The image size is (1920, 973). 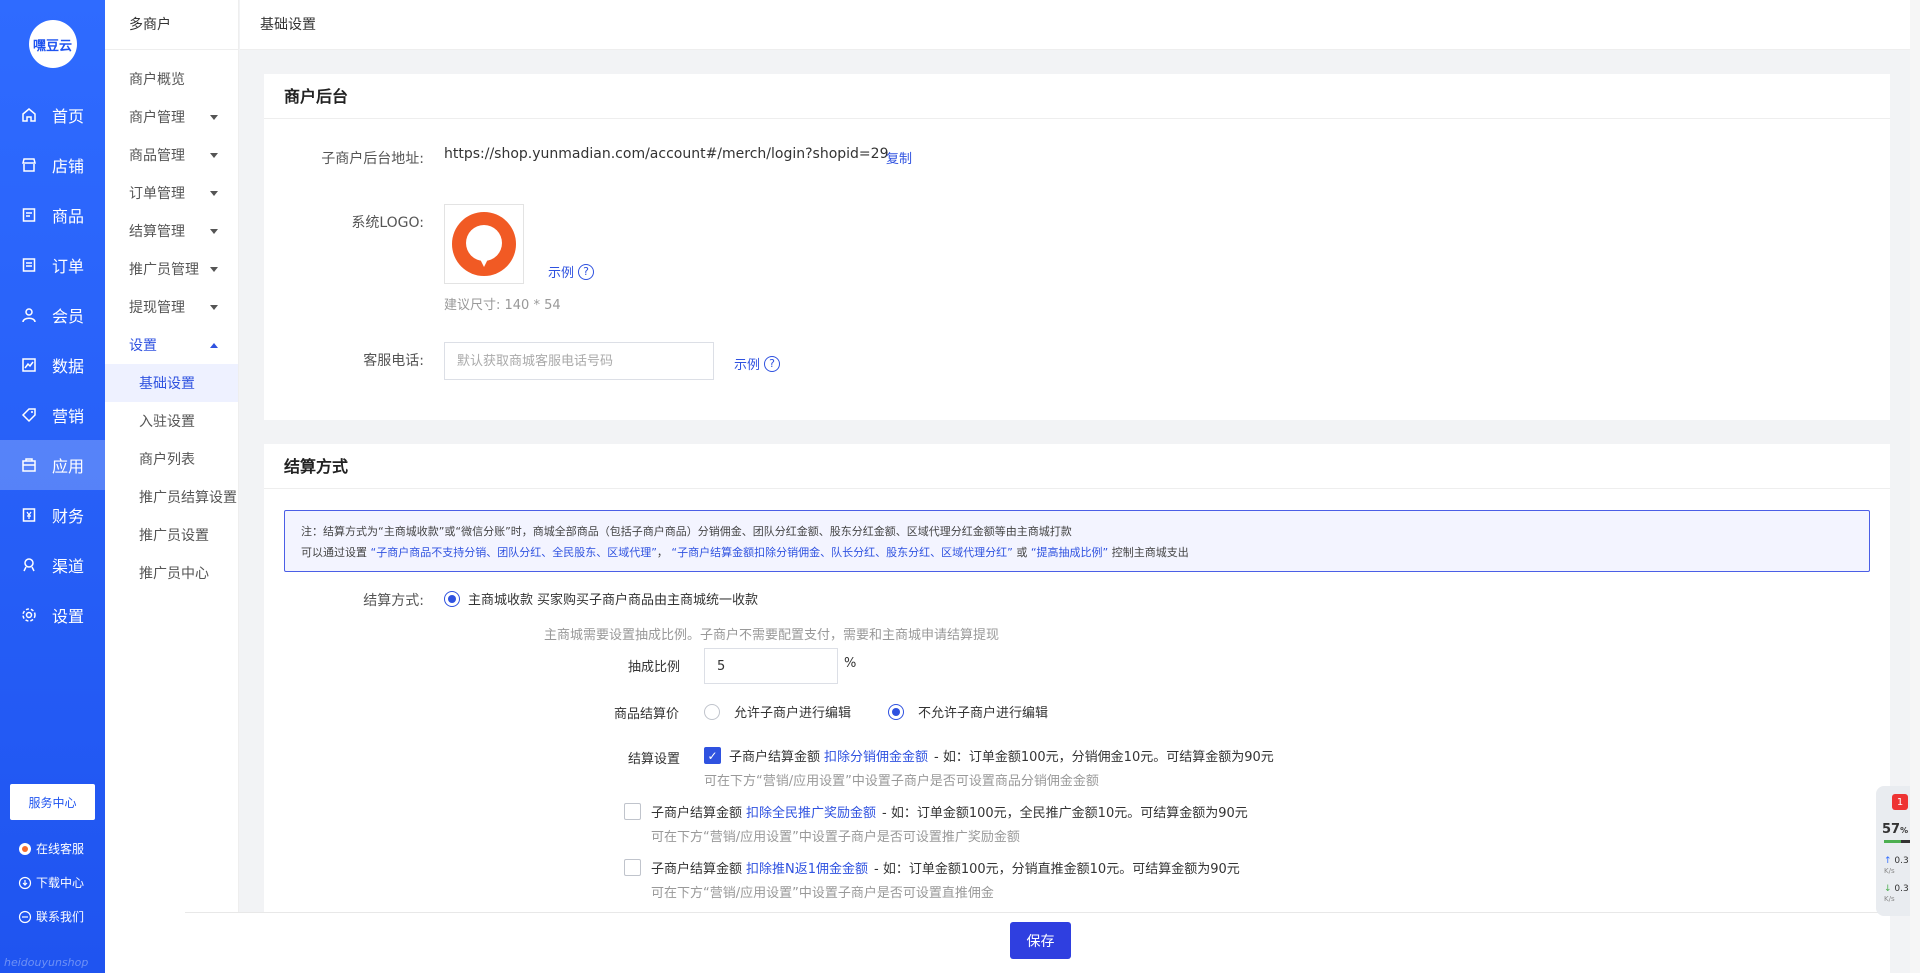 I want to click on chart-icon, so click(x=29, y=365).